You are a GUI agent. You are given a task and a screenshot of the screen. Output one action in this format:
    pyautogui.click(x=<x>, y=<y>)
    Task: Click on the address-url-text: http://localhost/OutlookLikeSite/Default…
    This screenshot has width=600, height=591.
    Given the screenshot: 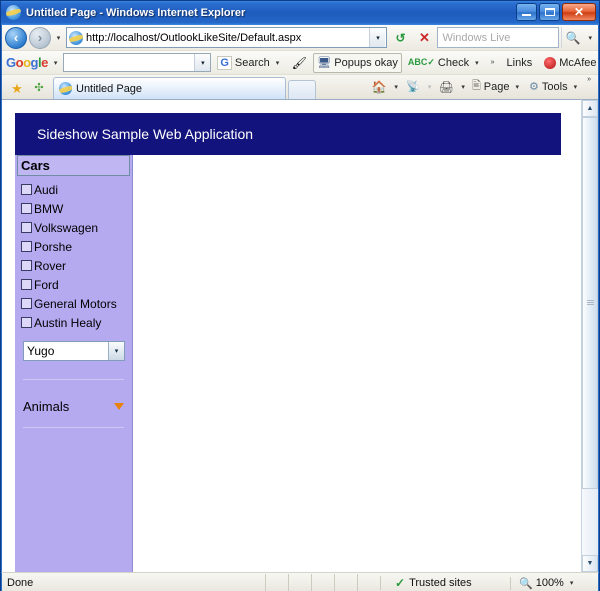 What is the action you would take?
    pyautogui.click(x=194, y=37)
    